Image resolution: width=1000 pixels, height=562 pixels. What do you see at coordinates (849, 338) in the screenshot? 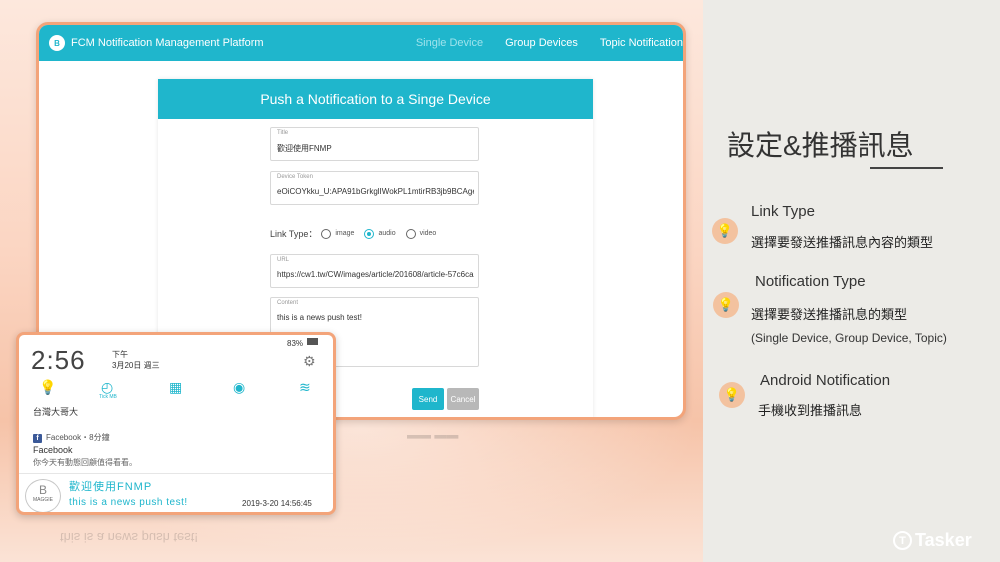
I see `item-notification-type-note: (Single Device, Group Device, Topic)` at bounding box center [849, 338].